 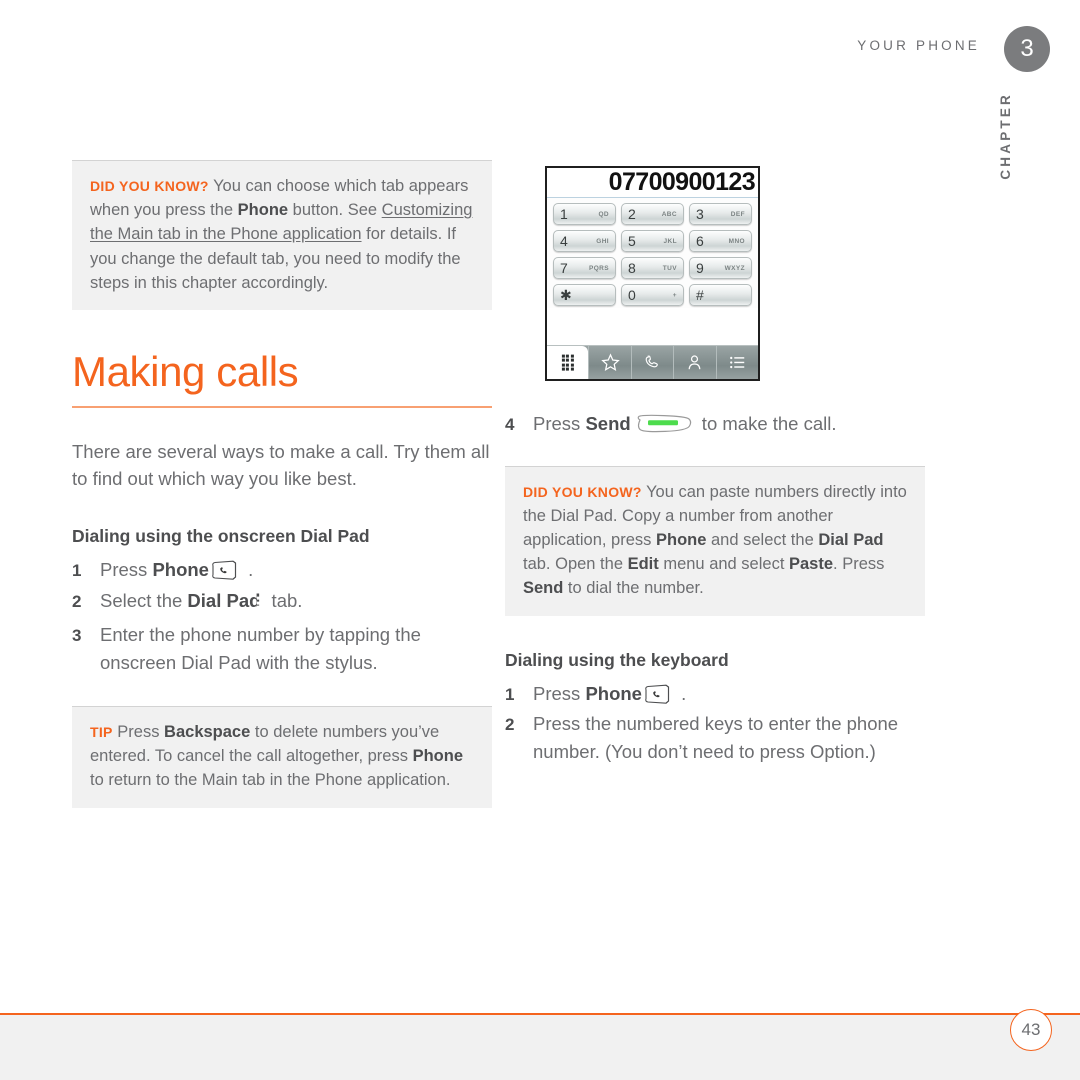 I want to click on step-number: 3, so click(x=77, y=636).